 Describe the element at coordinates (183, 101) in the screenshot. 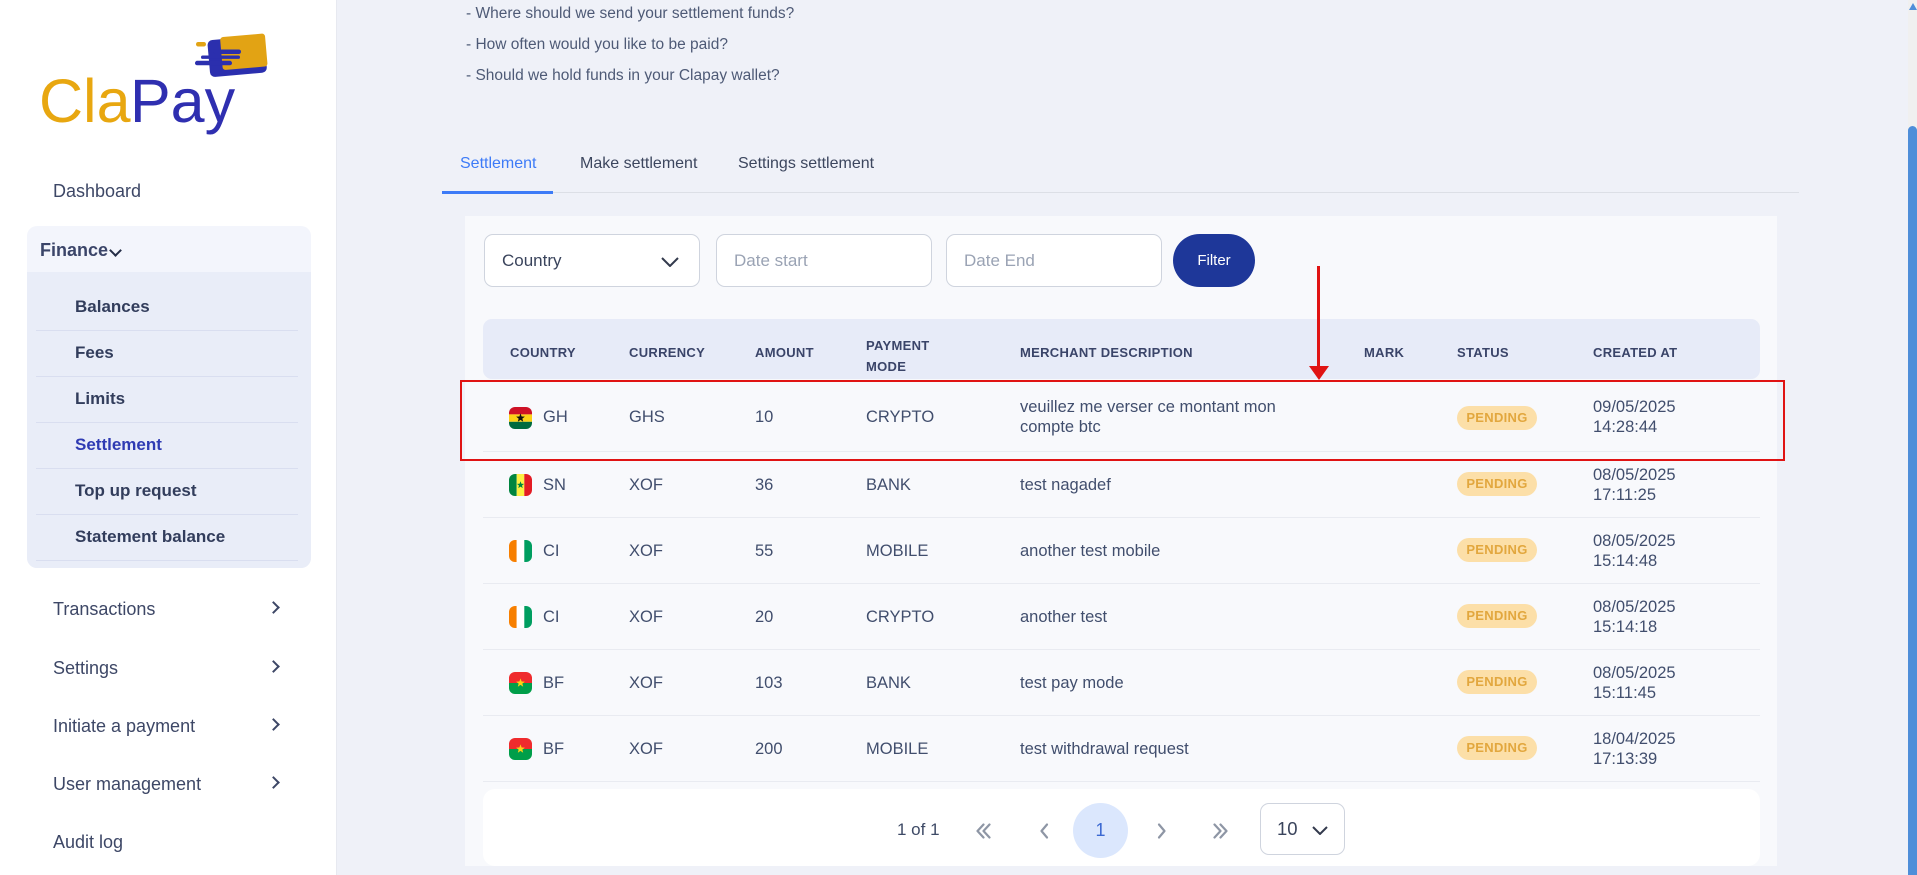

I see `svg-text: Pay` at that location.